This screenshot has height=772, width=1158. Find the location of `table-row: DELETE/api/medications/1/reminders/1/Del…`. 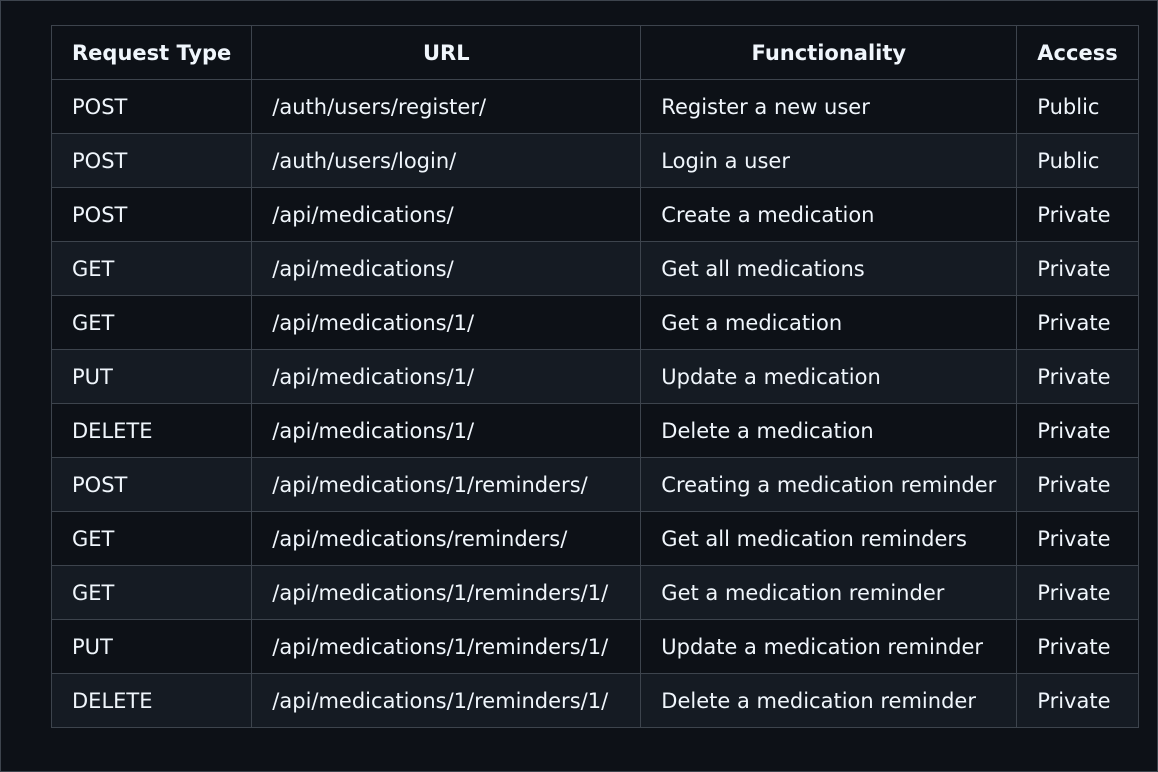

table-row: DELETE/api/medications/1/reminders/1/Del… is located at coordinates (594, 700).